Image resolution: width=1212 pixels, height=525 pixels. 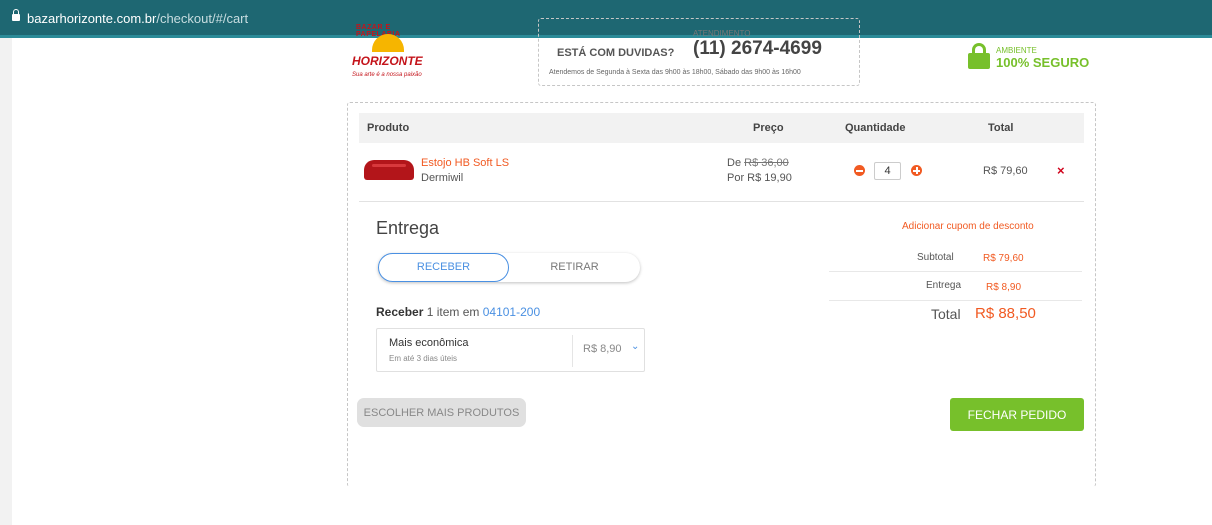 I want to click on url-path: /checkout/#/cart, so click(x=202, y=18).